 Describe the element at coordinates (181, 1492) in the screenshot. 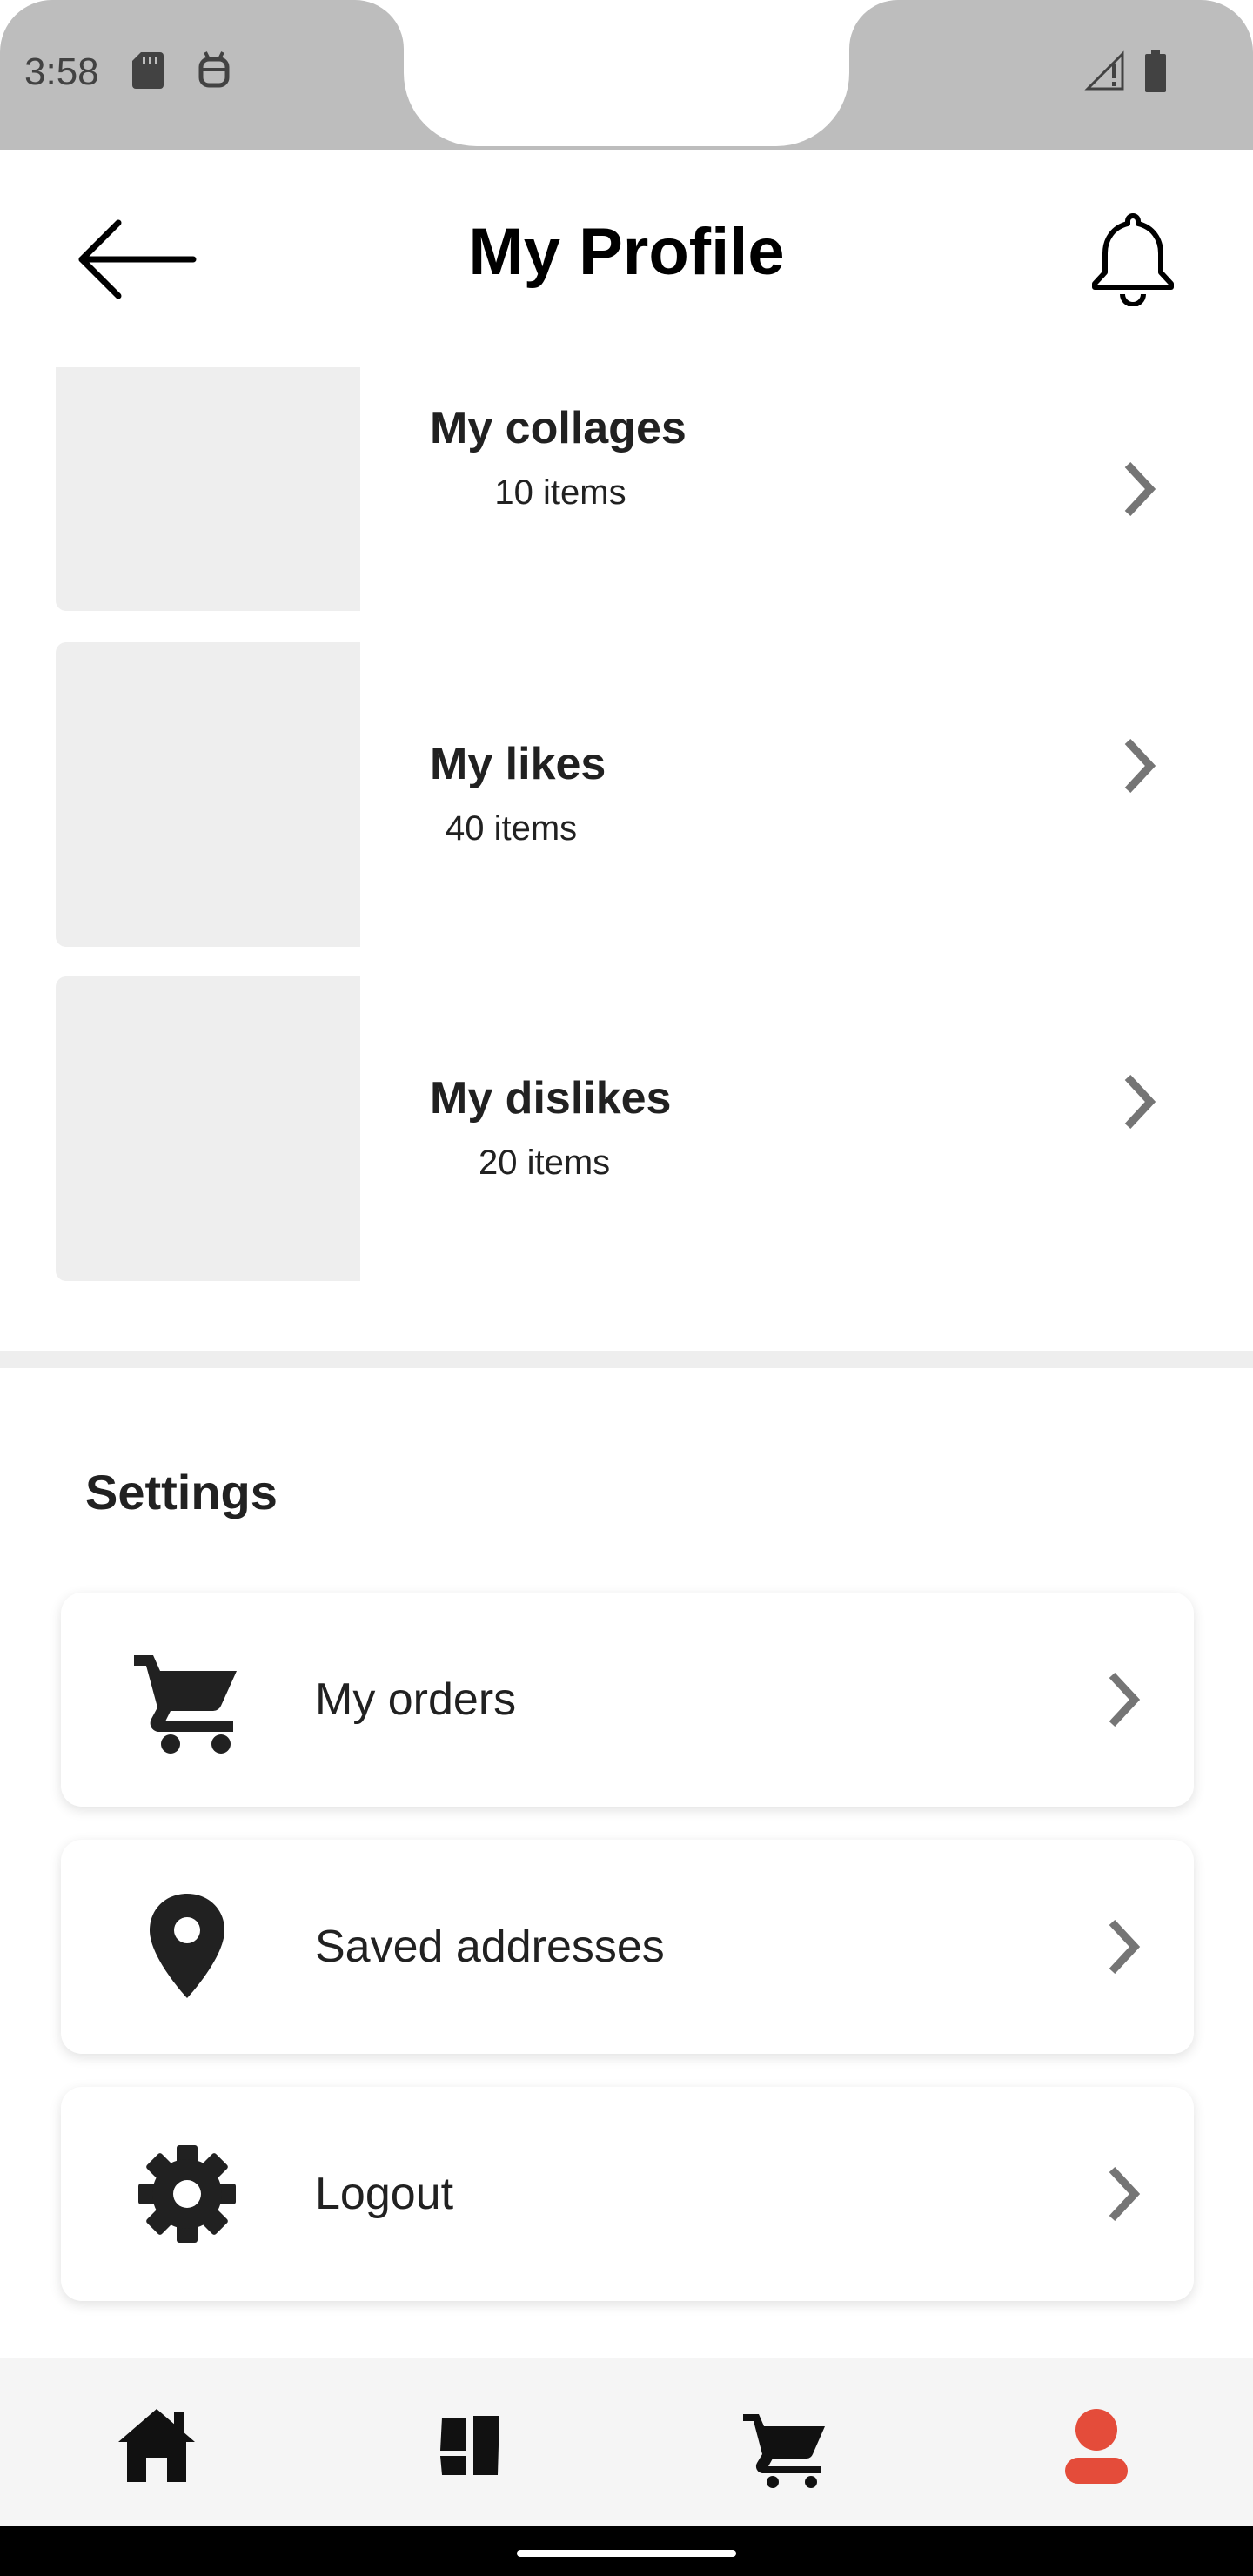

I see `settings-heading: Settings` at that location.